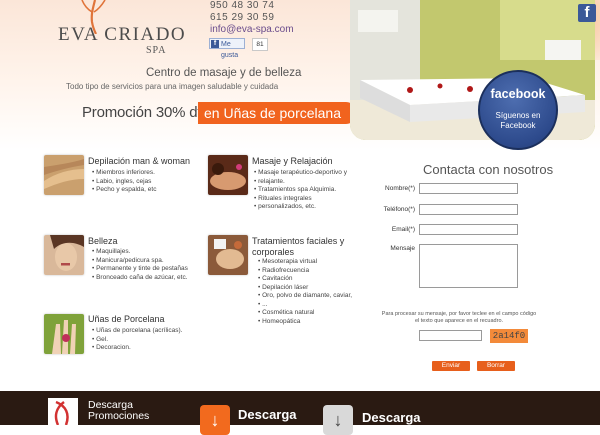 The height and width of the screenshot is (435, 600). What do you see at coordinates (242, 5) in the screenshot?
I see `phone-1: 950 48 30 74` at bounding box center [242, 5].